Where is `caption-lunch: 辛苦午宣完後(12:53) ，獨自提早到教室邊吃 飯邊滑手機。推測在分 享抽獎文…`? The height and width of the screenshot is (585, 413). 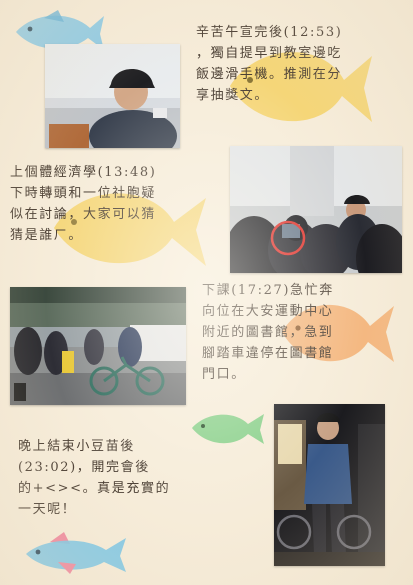 caption-lunch: 辛苦午宣完後(12:53) ，獨自提早到教室邊吃 飯邊滑手機。推測在分 享抽獎文… is located at coordinates (269, 64).